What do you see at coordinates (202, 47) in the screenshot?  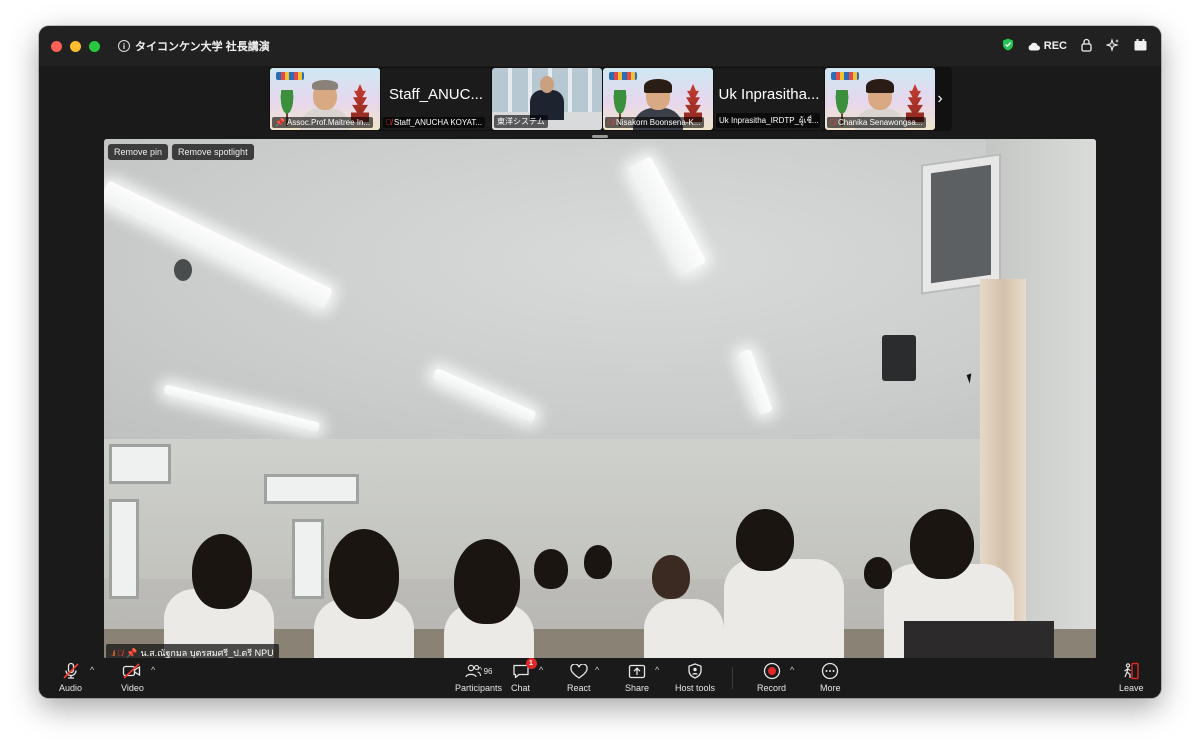 I see `meeting-title: タイコンケン大学 社長講演` at bounding box center [202, 47].